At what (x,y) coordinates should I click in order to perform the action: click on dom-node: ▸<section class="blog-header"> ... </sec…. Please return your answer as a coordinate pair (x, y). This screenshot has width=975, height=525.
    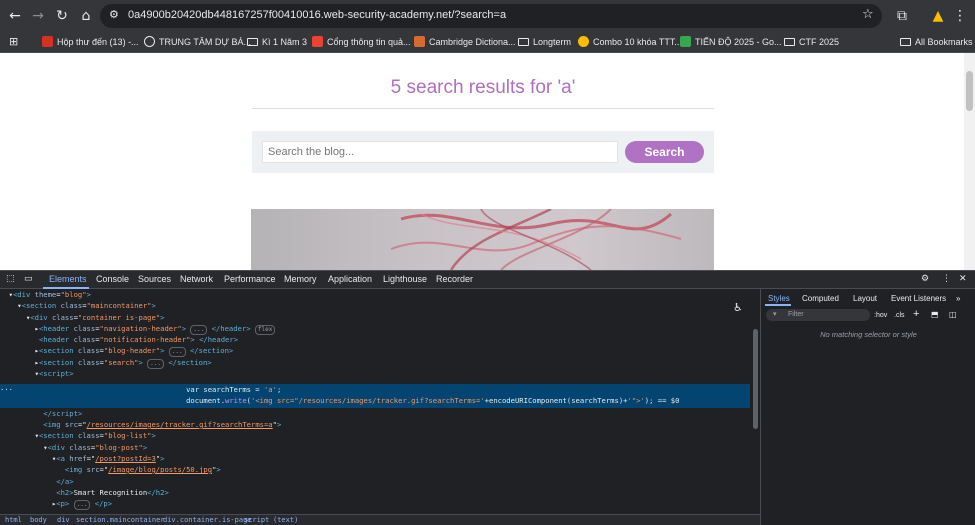
    Looking at the image, I should click on (375, 351).